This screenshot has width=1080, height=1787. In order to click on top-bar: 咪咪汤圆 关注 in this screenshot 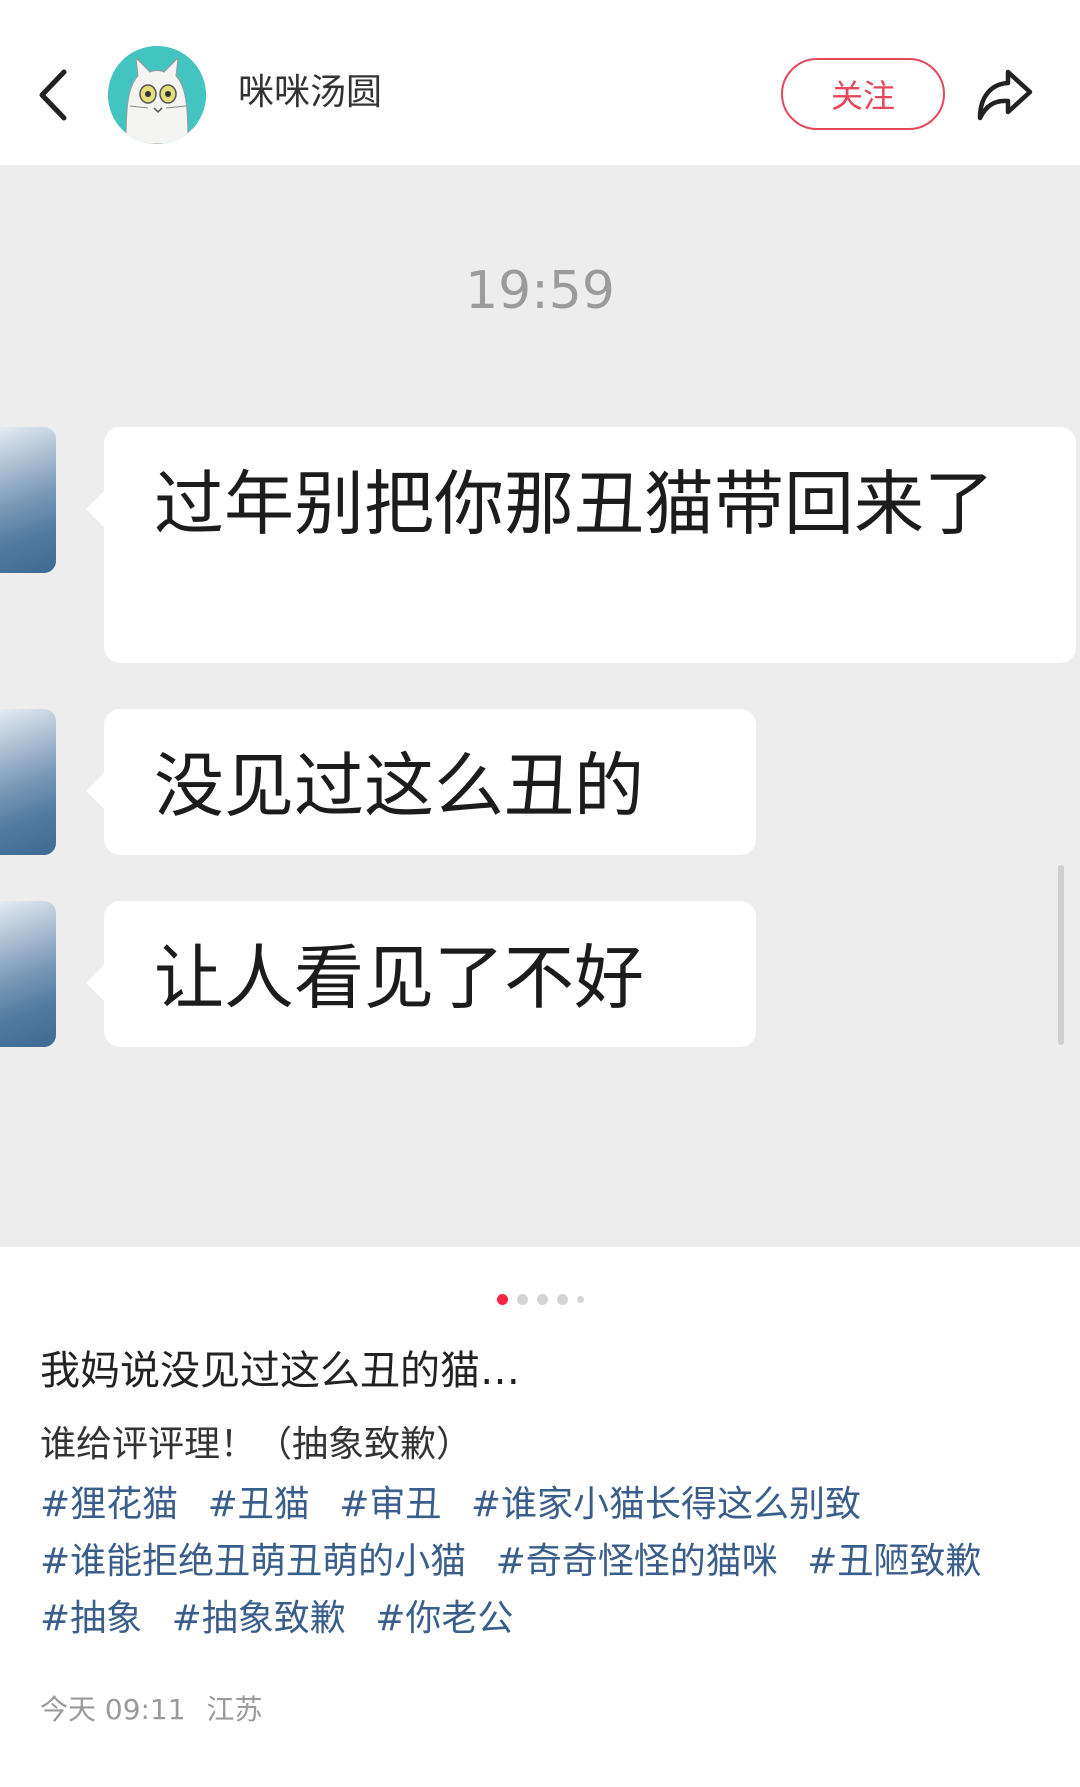, I will do `click(540, 82)`.